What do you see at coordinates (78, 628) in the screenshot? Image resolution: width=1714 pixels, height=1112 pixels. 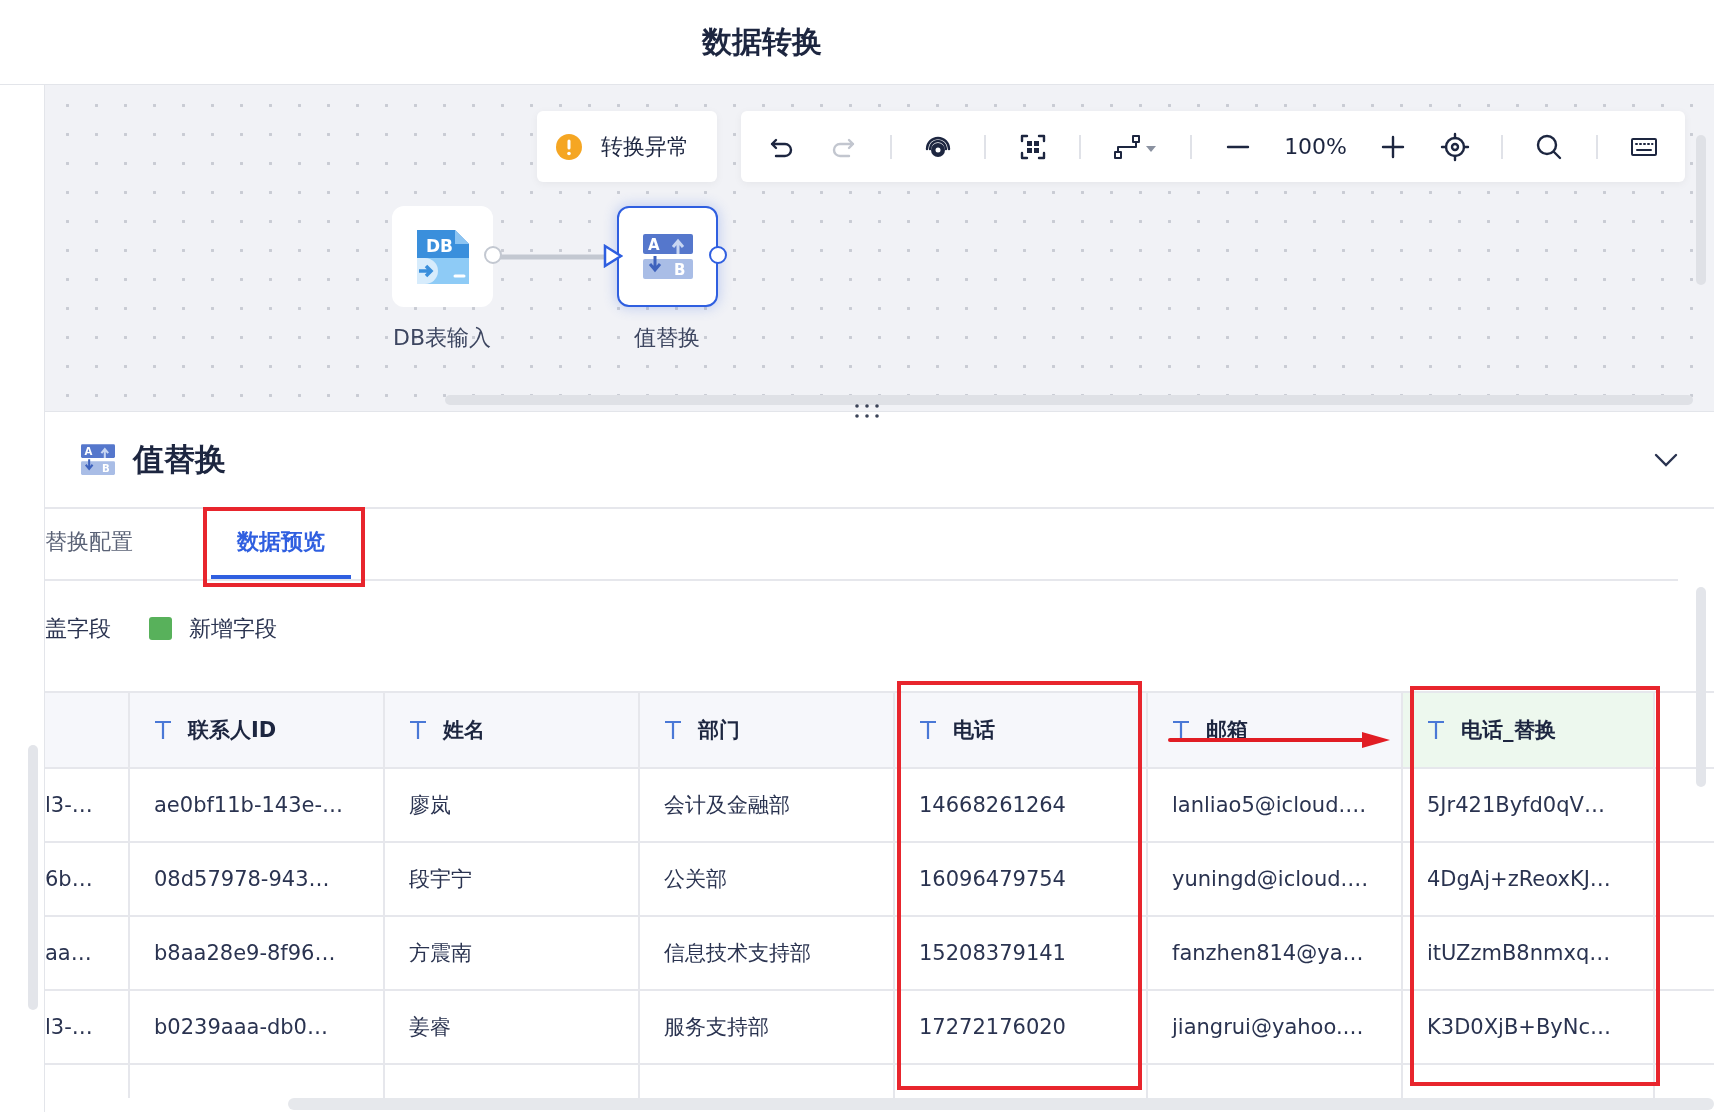 I see `legend-label: 盖字段` at bounding box center [78, 628].